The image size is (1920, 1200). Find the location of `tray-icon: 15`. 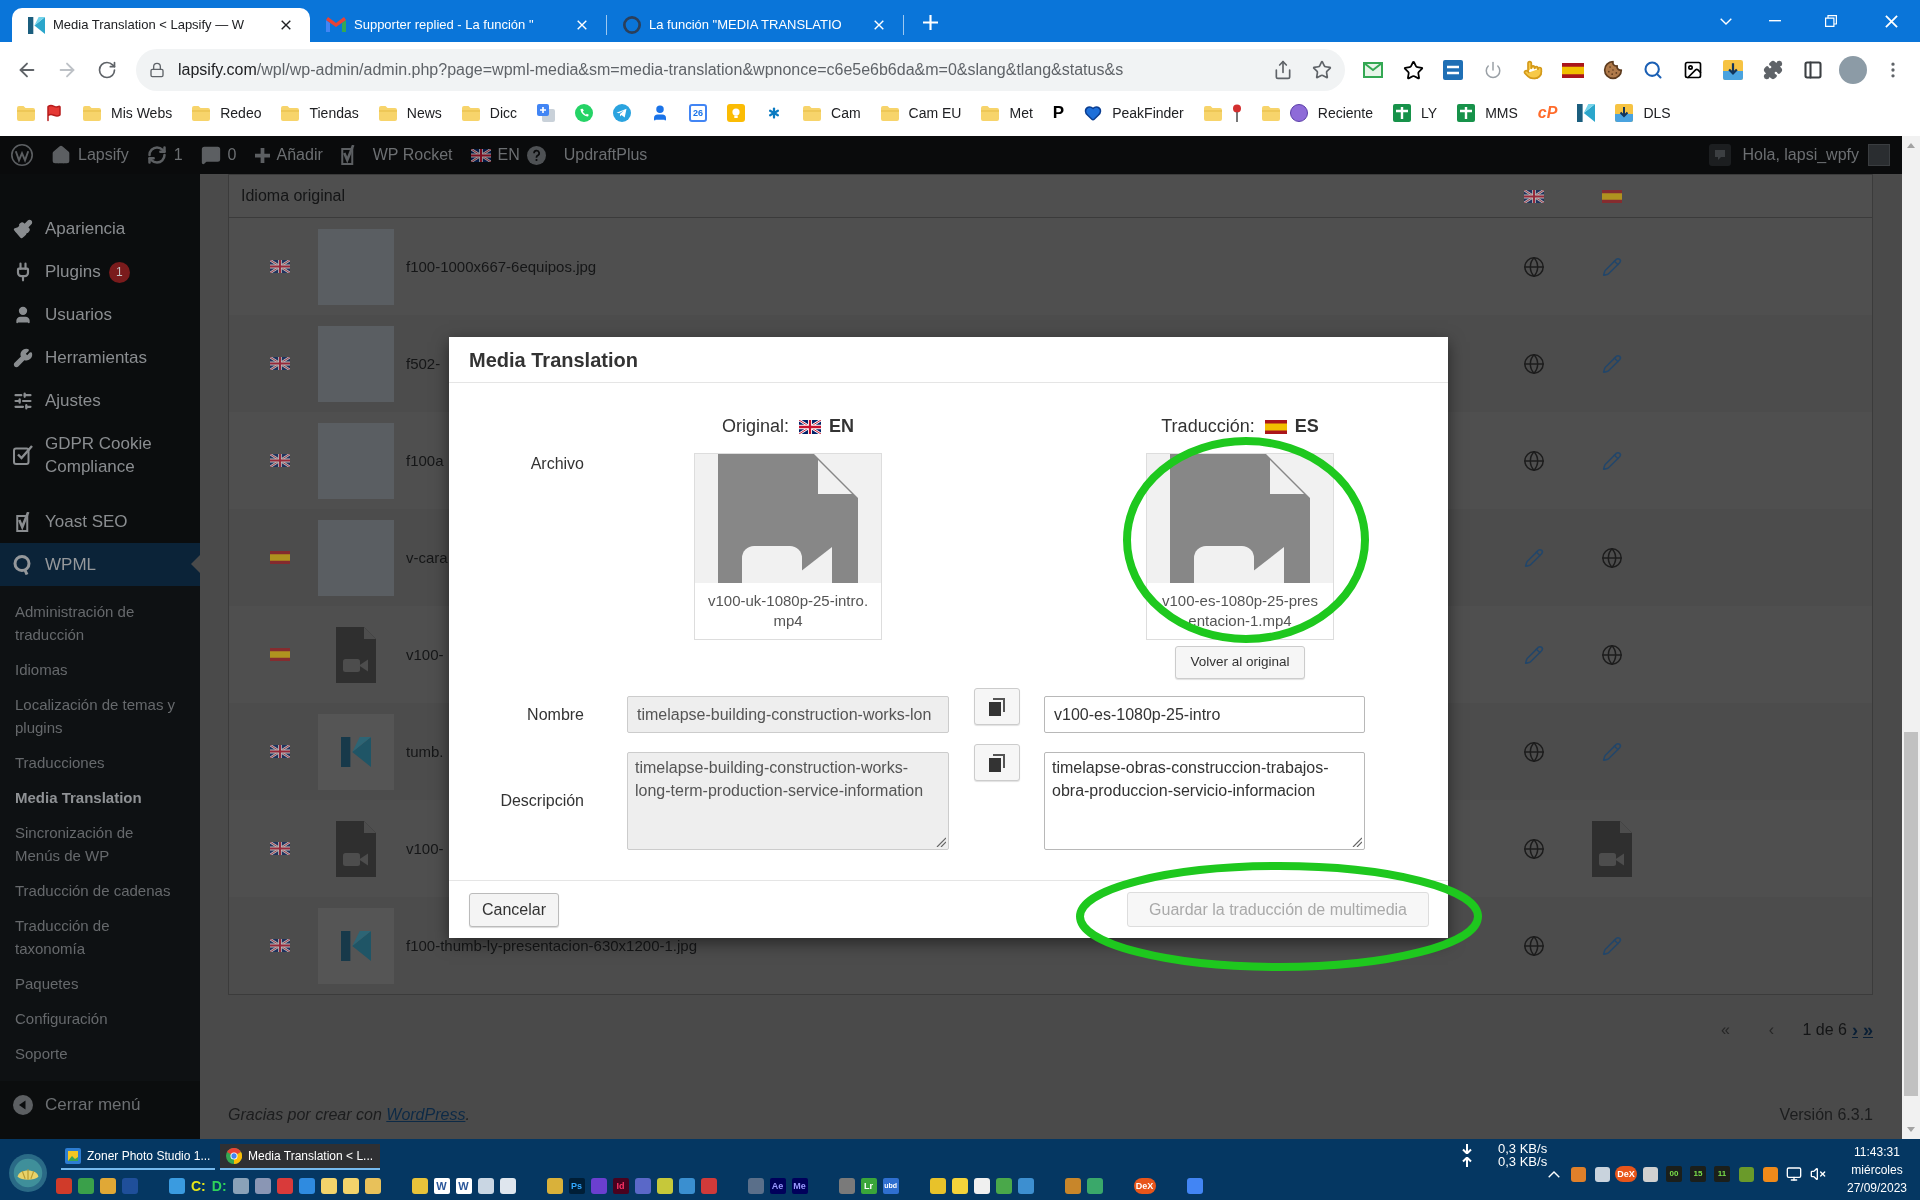

tray-icon: 15 is located at coordinates (1698, 1174).